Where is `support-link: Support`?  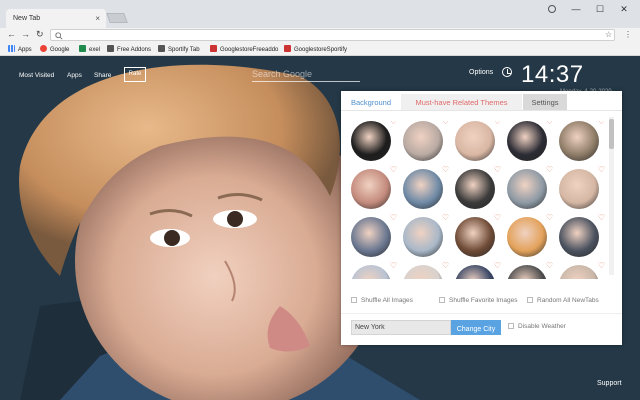
support-link: Support is located at coordinates (609, 383).